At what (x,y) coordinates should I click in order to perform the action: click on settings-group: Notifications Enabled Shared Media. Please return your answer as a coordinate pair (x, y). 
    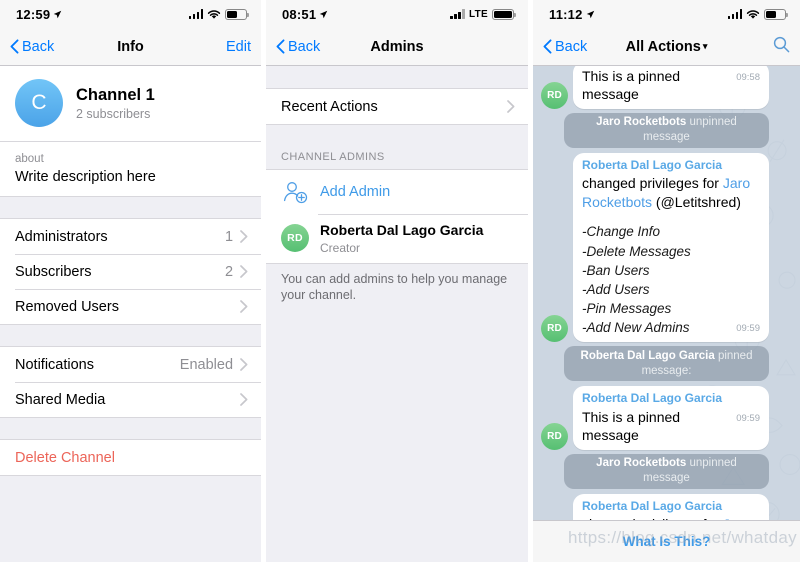
    Looking at the image, I should click on (131, 382).